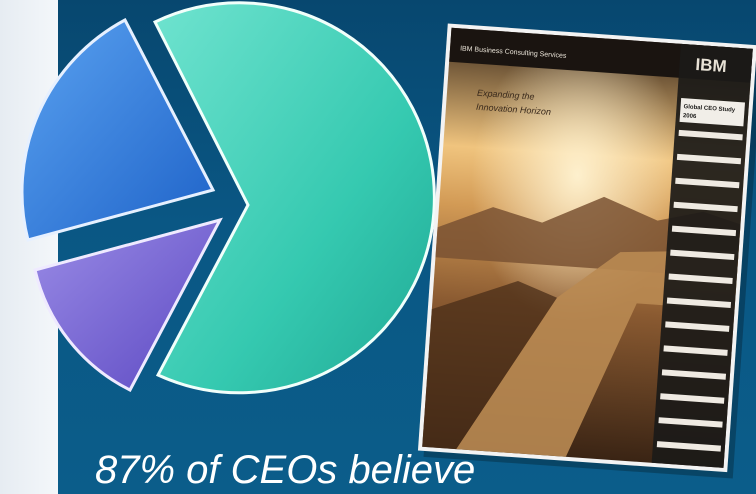 The width and height of the screenshot is (756, 494). What do you see at coordinates (711, 65) in the screenshot?
I see `cover-brand: IBM` at bounding box center [711, 65].